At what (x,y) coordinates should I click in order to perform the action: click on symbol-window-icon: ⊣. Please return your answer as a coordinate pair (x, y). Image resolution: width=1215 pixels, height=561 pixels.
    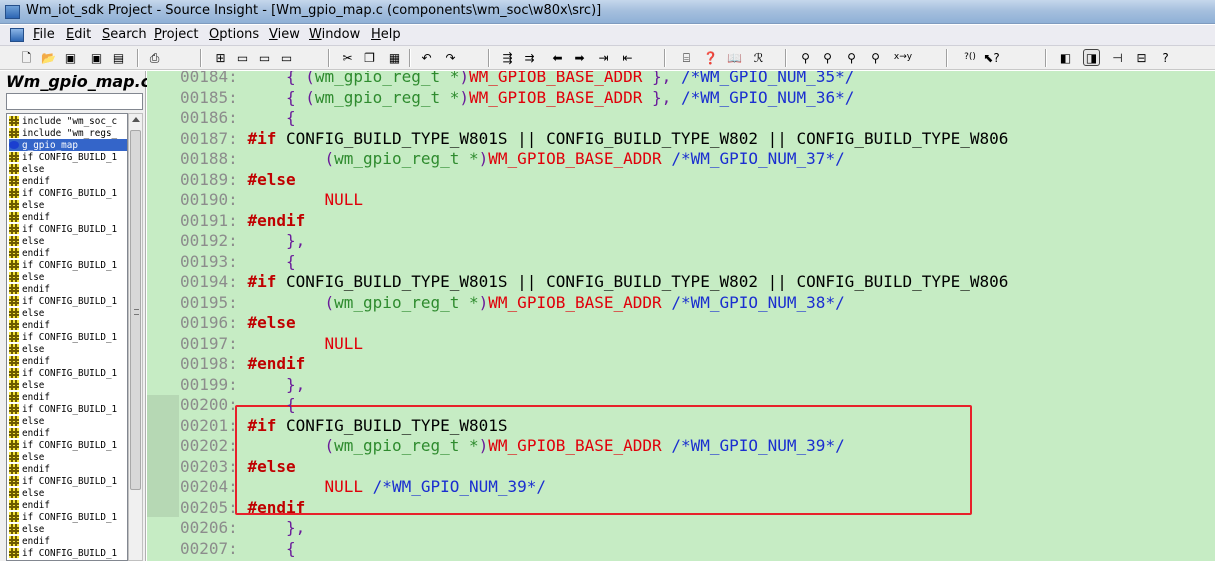
    Looking at the image, I should click on (1117, 57).